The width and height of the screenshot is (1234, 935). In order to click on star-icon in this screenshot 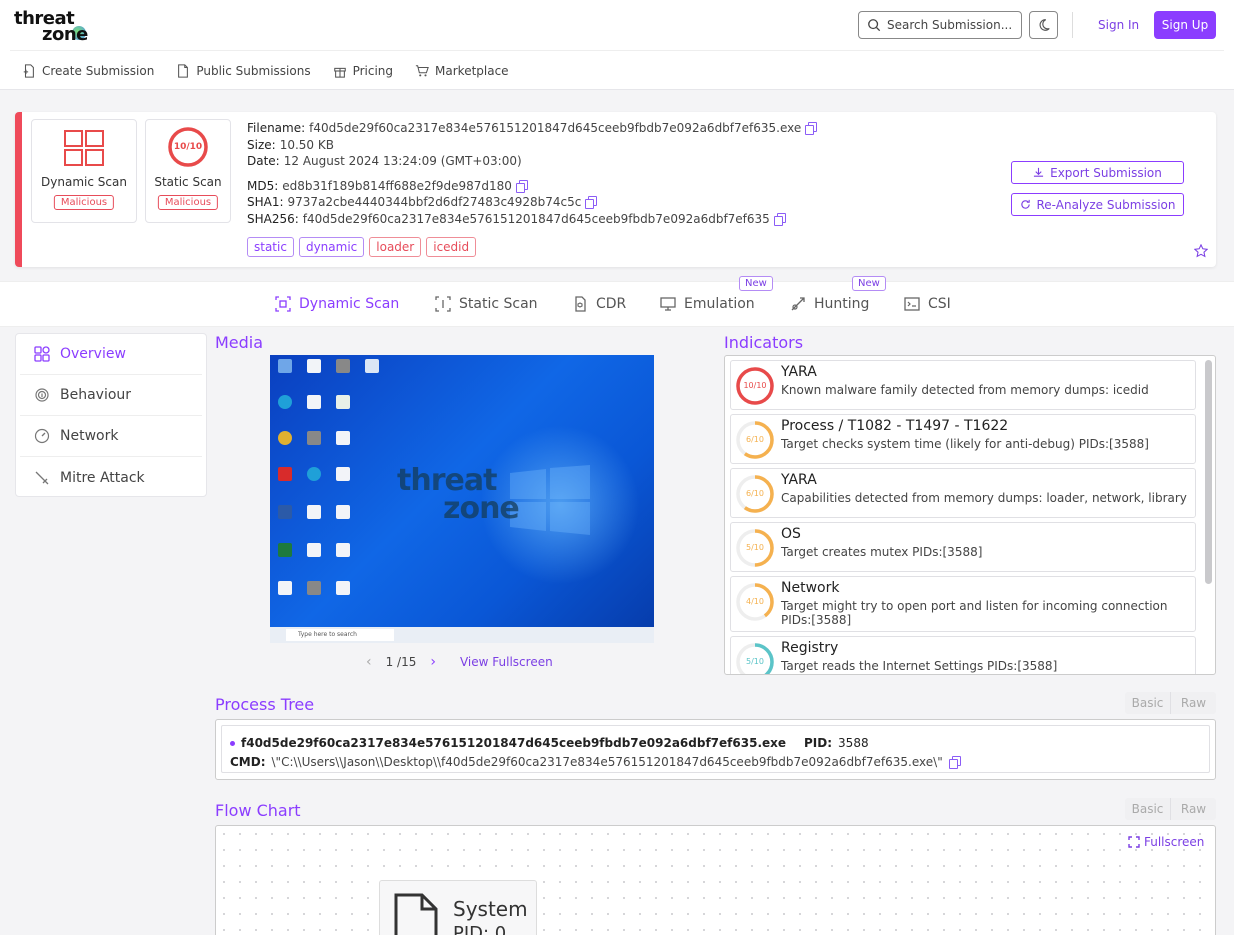, I will do `click(1201, 251)`.